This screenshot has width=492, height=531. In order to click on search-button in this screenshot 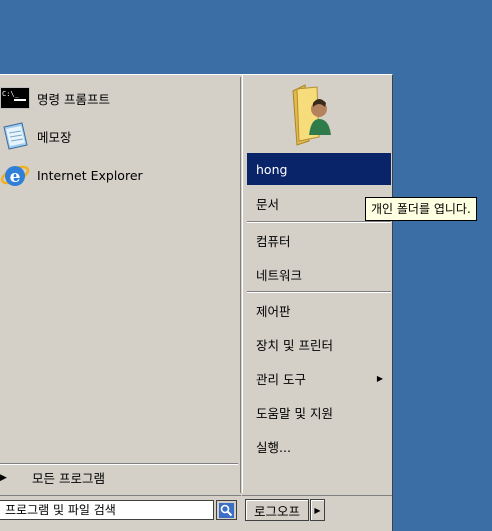, I will do `click(226, 510)`.